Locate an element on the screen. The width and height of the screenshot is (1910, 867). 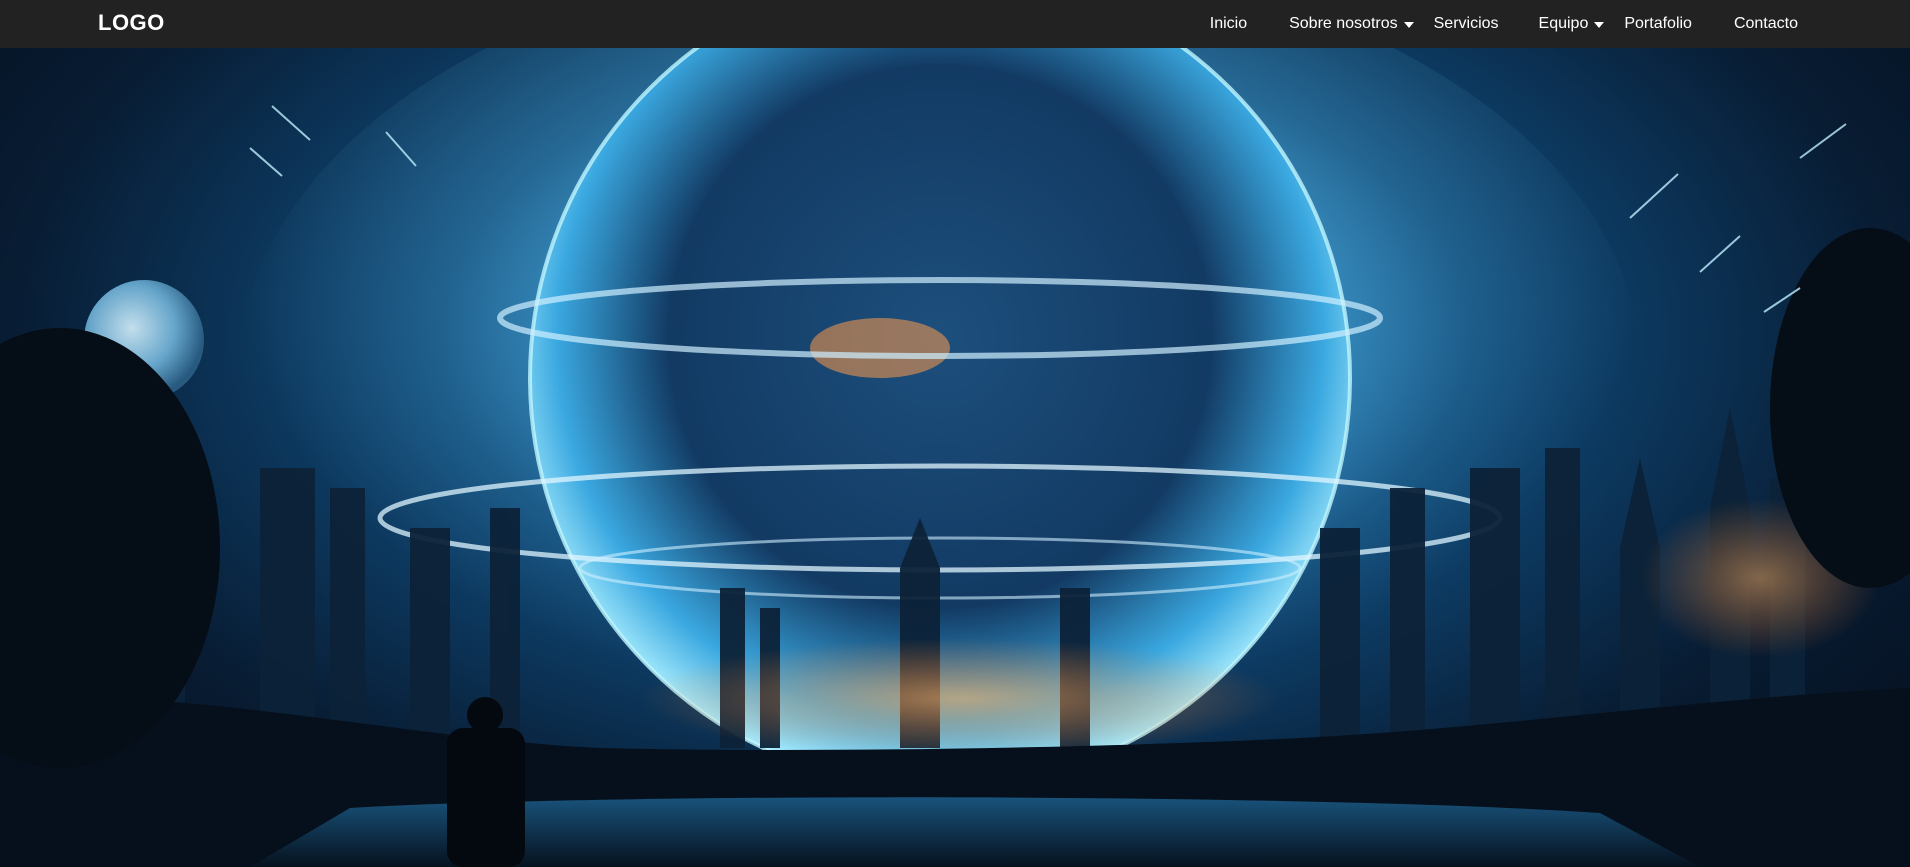
nav-item-portafolio: Portafolio is located at coordinates (1658, 24).